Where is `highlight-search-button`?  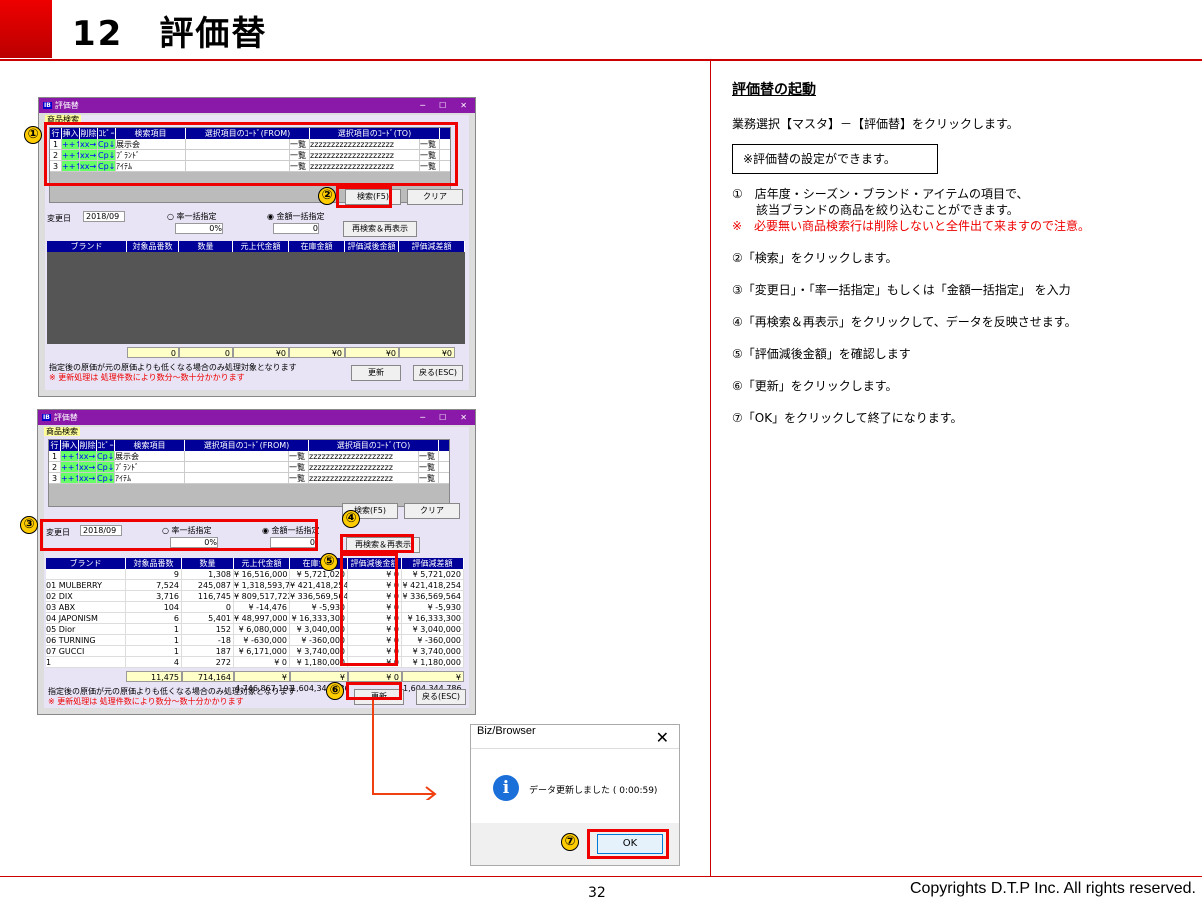 highlight-search-button is located at coordinates (364, 197).